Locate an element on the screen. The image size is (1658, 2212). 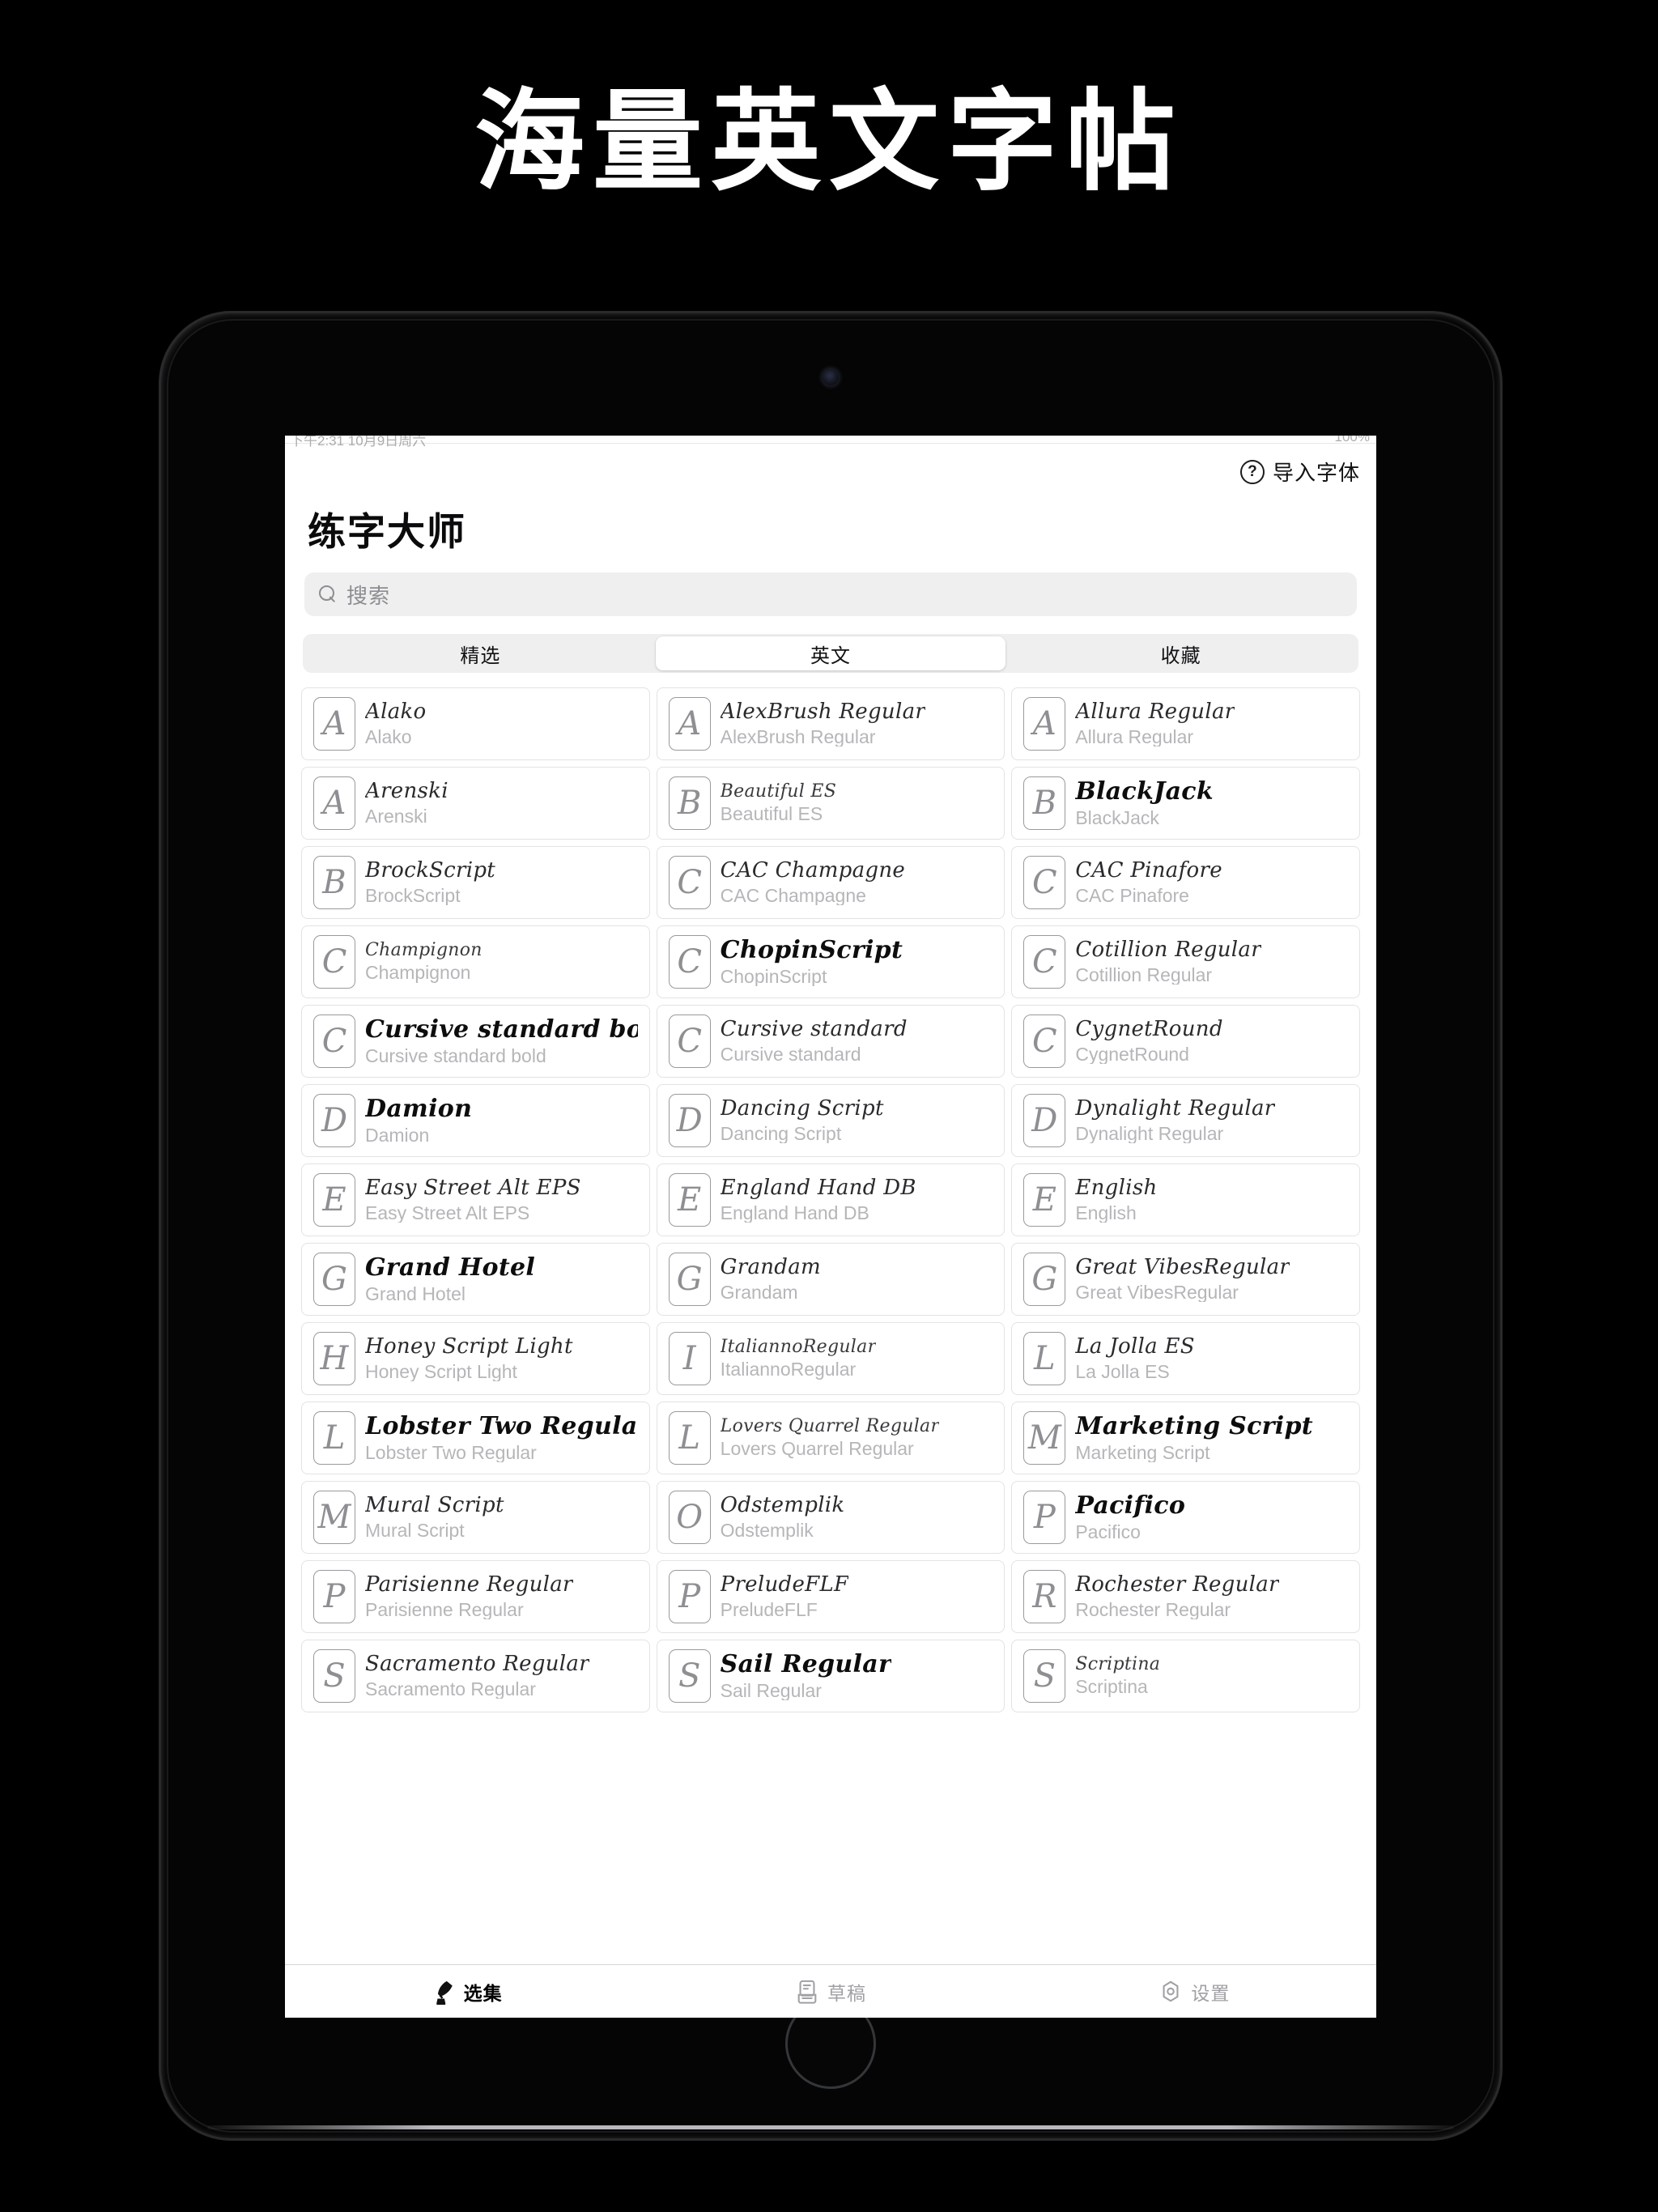
font-cell: E Easy Street Alt EPS Easy Street Alt EPS is located at coordinates (475, 1199).